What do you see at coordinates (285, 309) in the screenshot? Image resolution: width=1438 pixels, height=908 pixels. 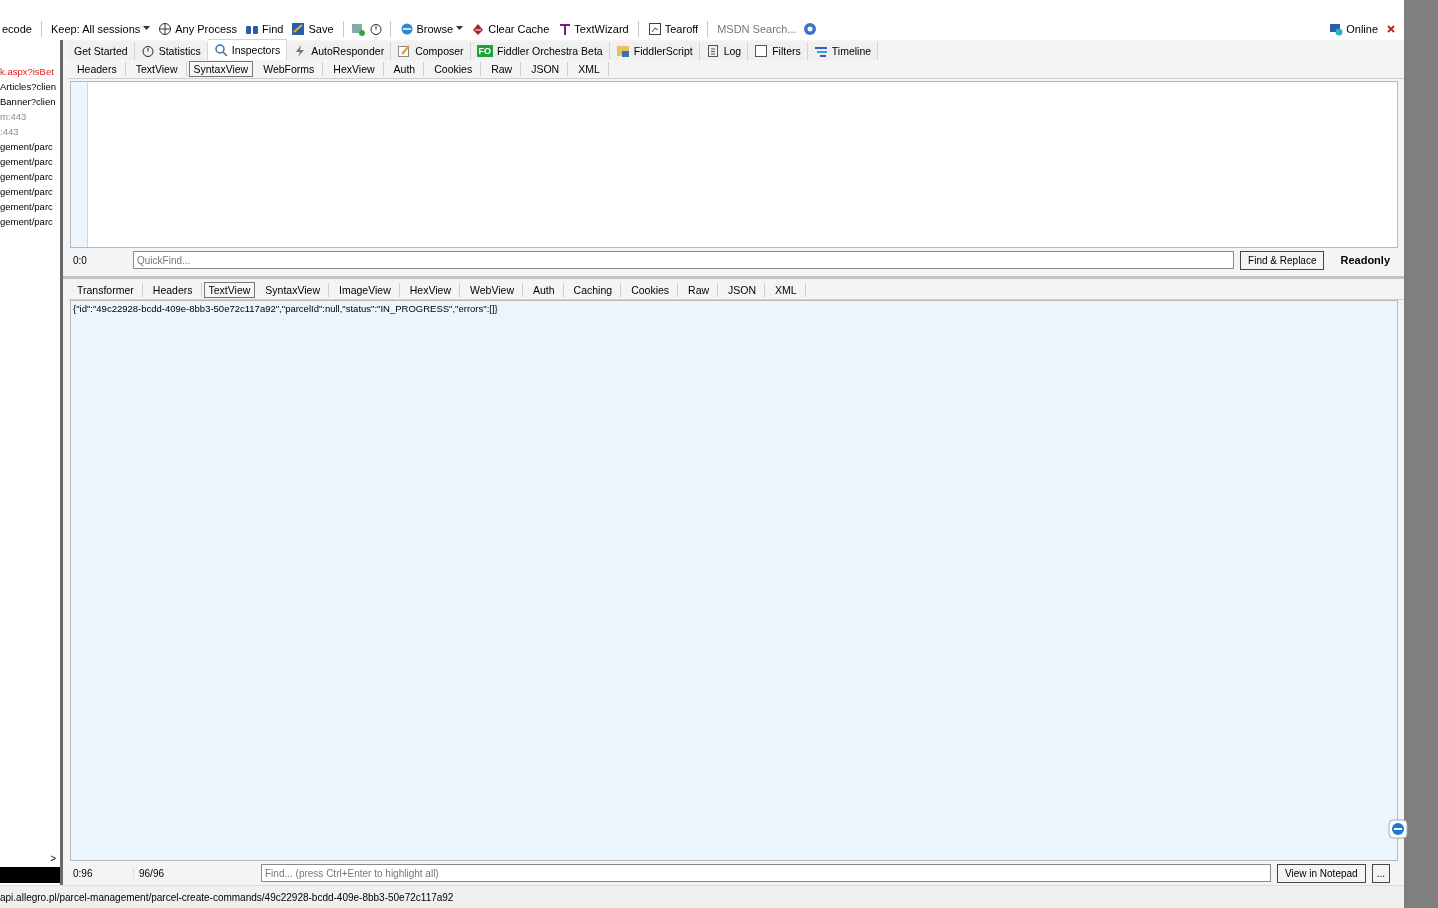 I see `response-text: {"id":"49c22928-bcdd-409e-8bb3-50e72c117a92","parcelId":null,"status":"IN_PROGRESS","errors":[]}` at bounding box center [285, 309].